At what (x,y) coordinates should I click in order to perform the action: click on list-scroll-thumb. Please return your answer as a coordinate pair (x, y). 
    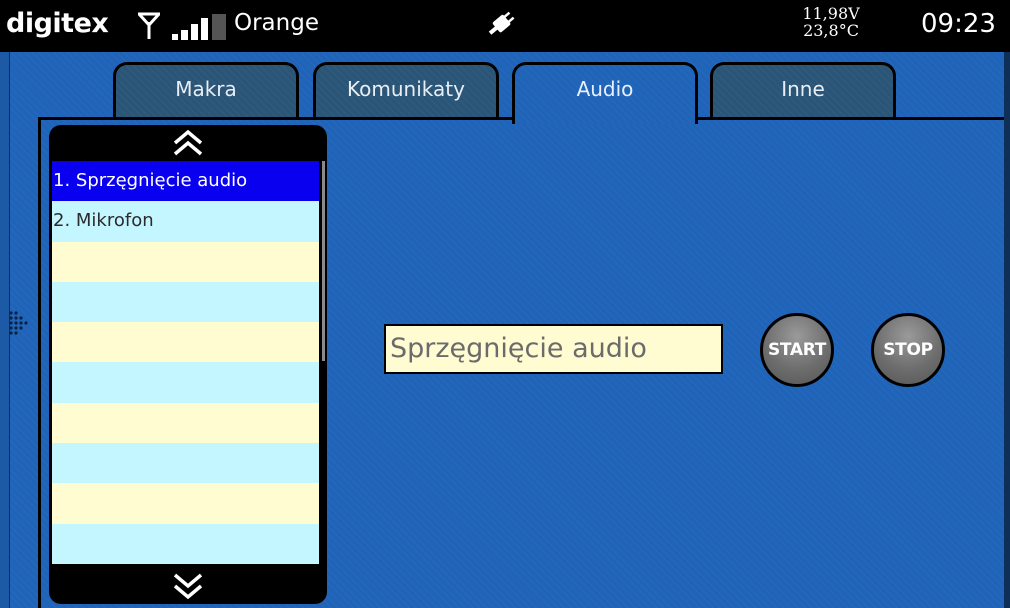
    Looking at the image, I should click on (323, 261).